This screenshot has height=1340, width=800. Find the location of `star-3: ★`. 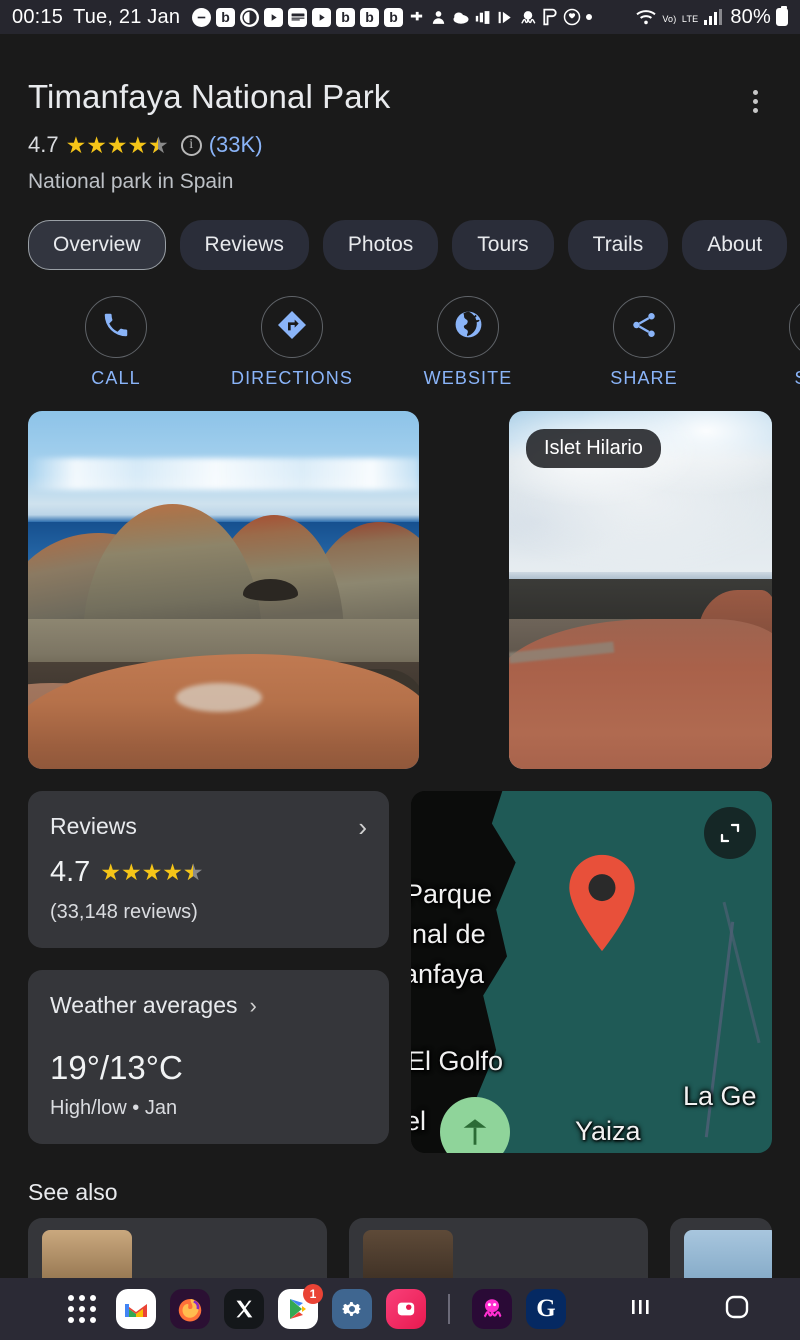

star-3: ★ is located at coordinates (117, 144).